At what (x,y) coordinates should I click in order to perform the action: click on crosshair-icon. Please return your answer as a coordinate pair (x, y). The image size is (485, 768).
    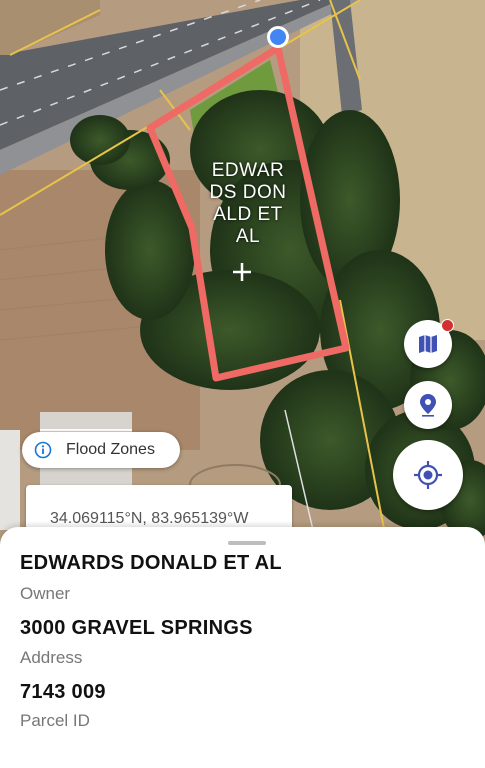
    Looking at the image, I should click on (242, 272).